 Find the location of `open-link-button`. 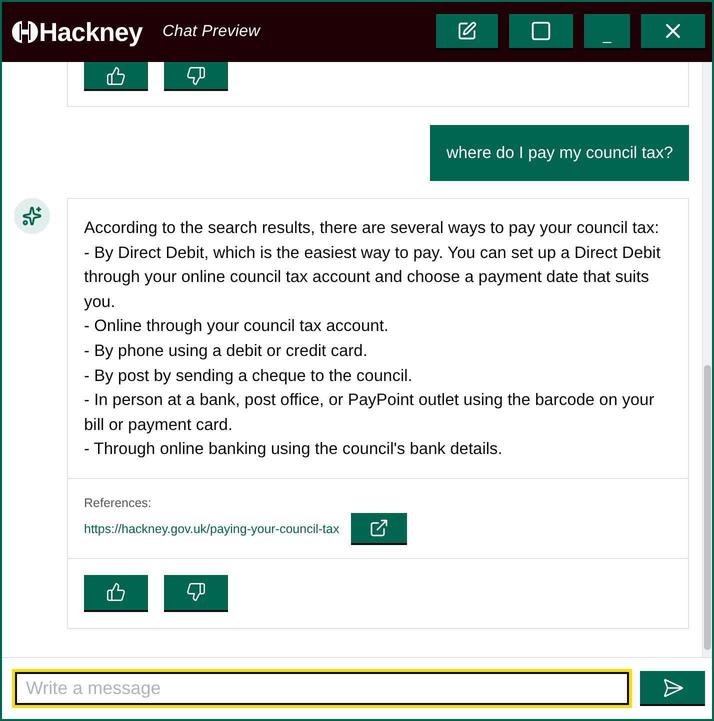

open-link-button is located at coordinates (379, 528).